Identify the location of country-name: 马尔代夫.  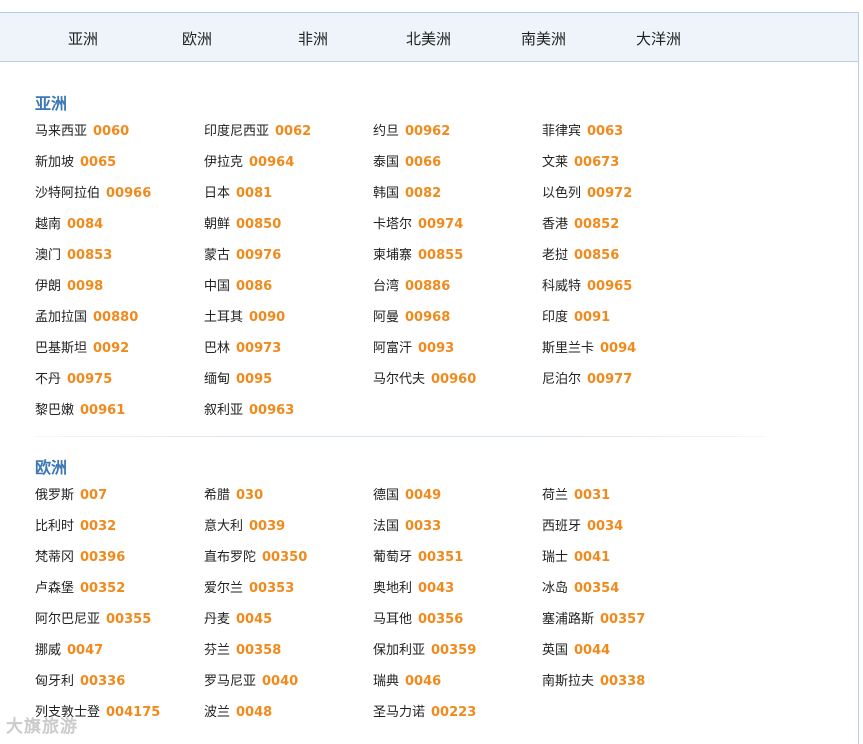
(399, 379).